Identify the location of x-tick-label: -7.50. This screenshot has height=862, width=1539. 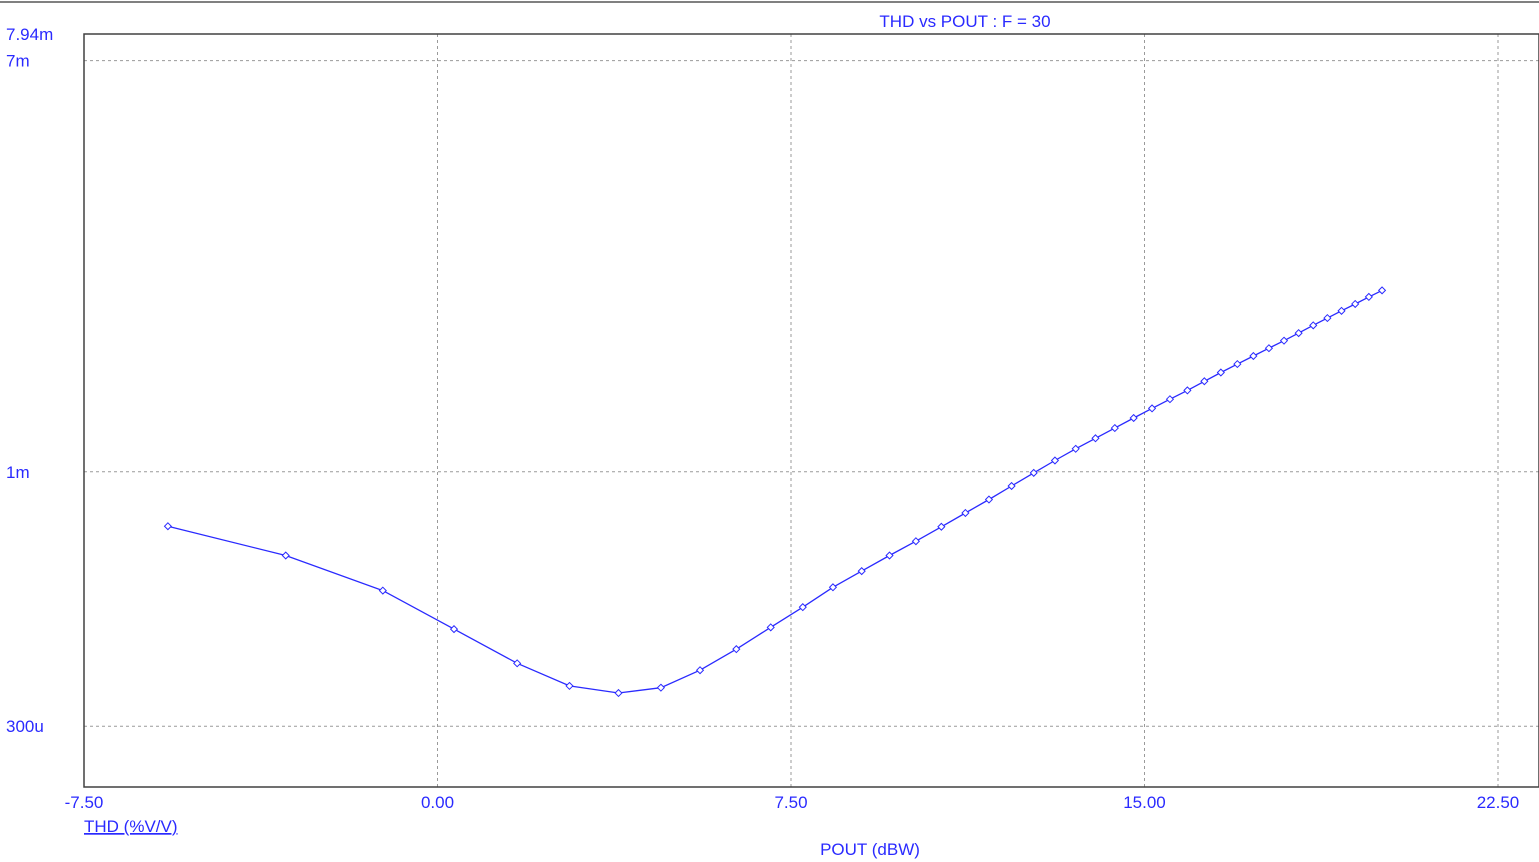
(84, 802).